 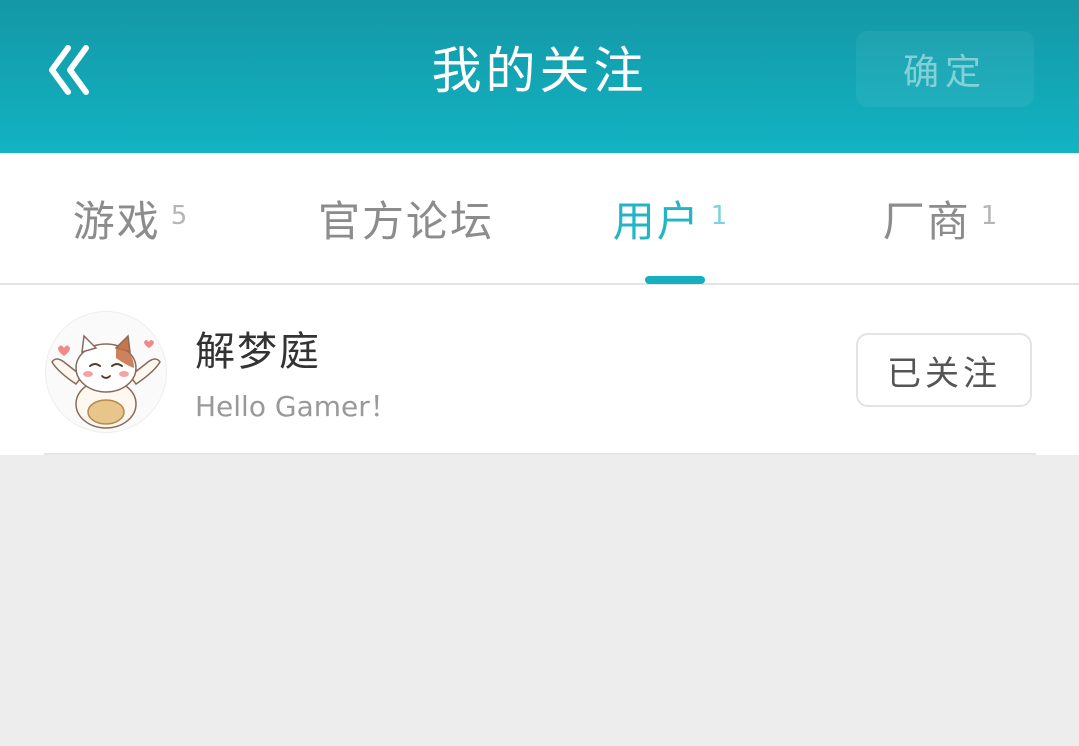 I want to click on tab-users-count: 1, so click(x=719, y=216).